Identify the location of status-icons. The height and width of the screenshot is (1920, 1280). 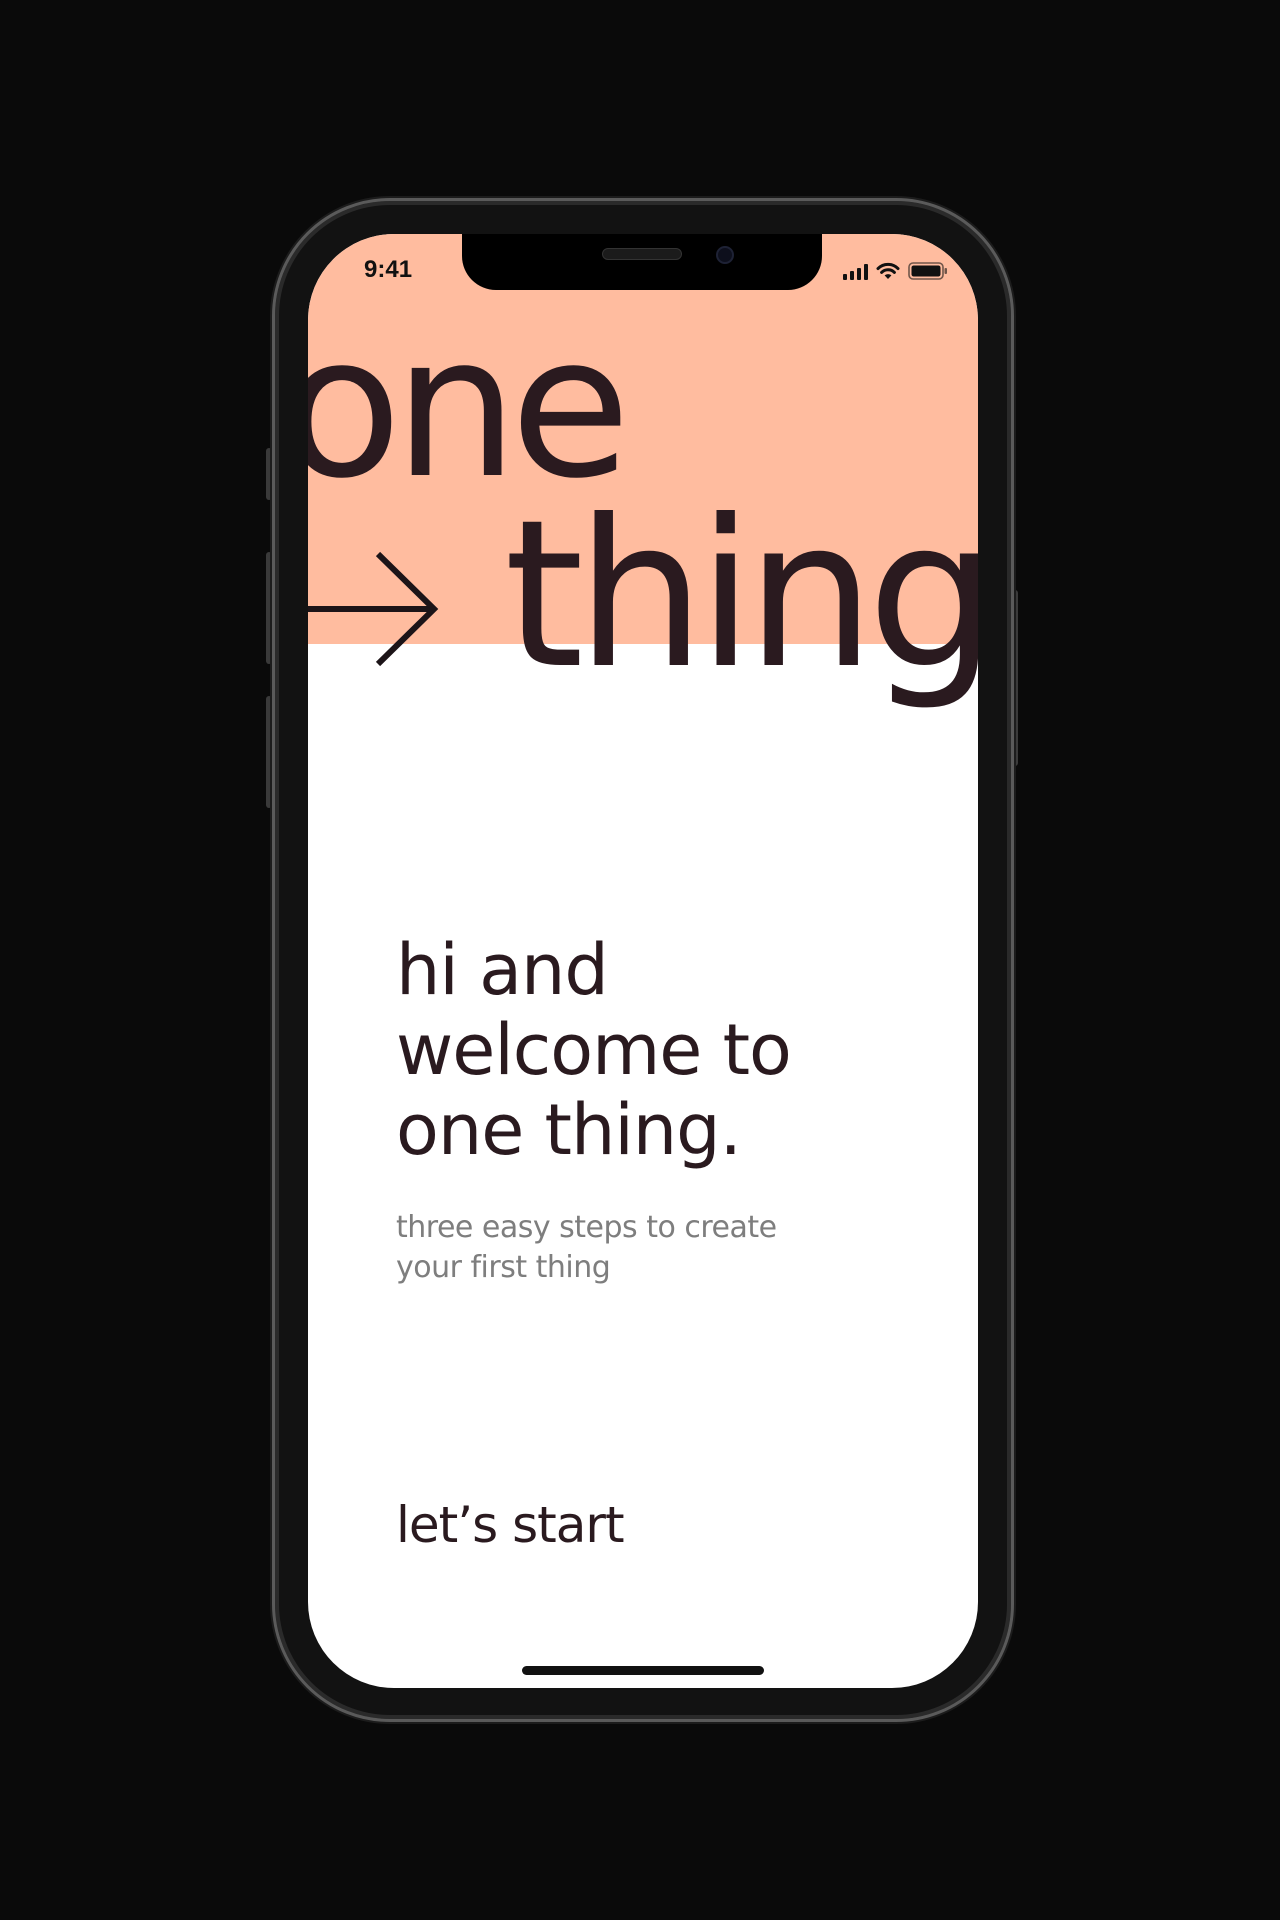
(895, 271).